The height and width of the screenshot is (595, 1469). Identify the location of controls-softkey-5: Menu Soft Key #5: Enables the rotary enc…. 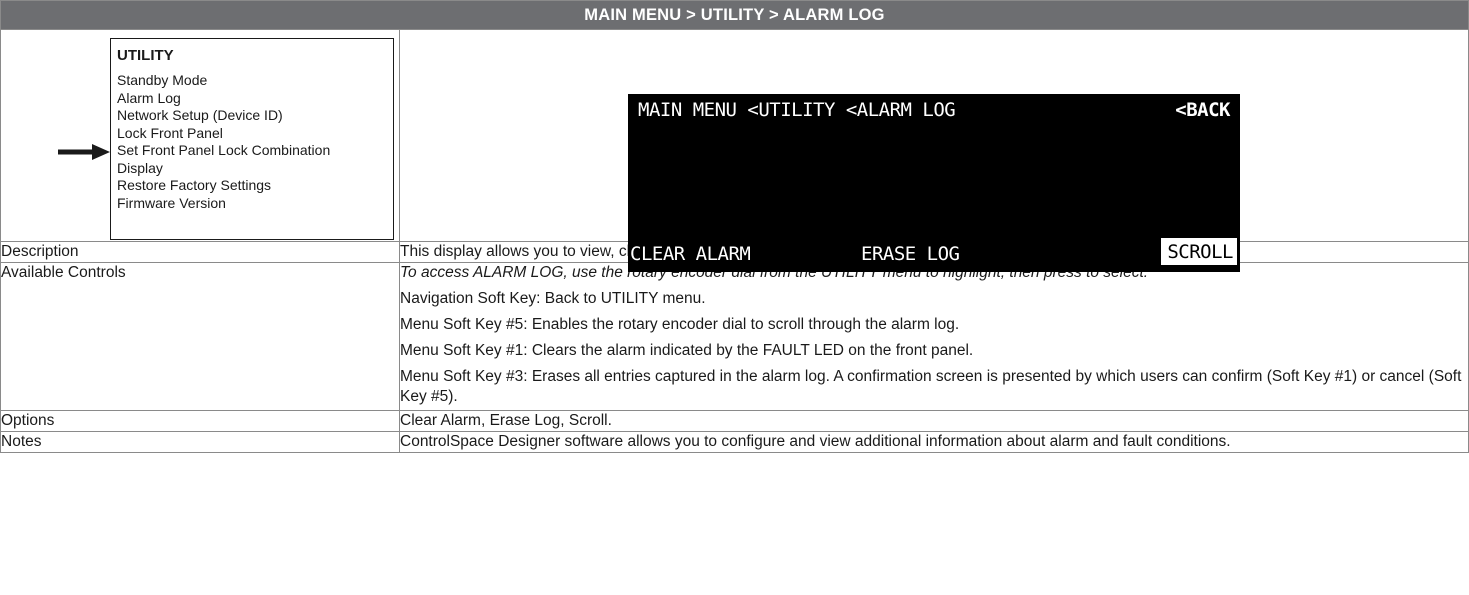
(680, 324).